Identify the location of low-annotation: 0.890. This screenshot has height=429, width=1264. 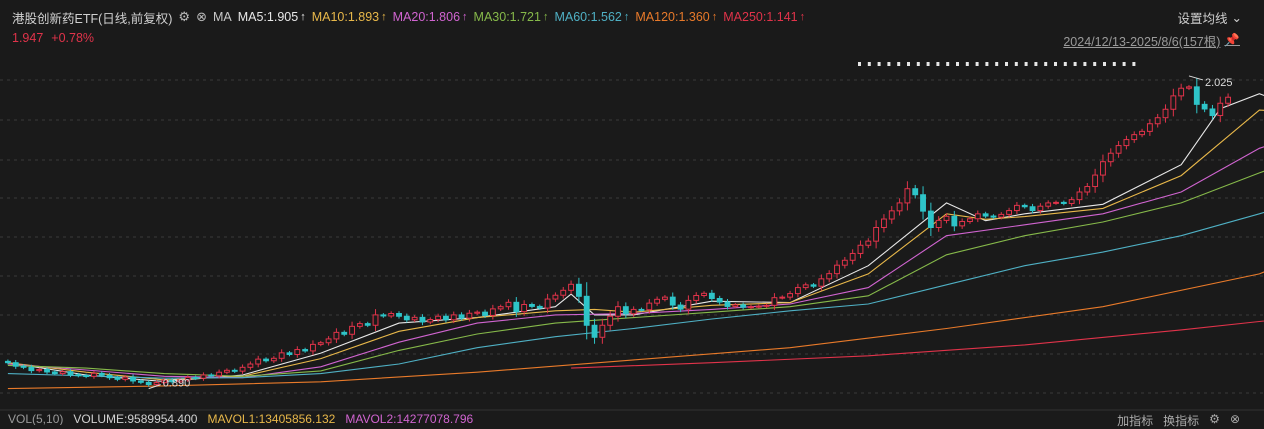
(177, 384).